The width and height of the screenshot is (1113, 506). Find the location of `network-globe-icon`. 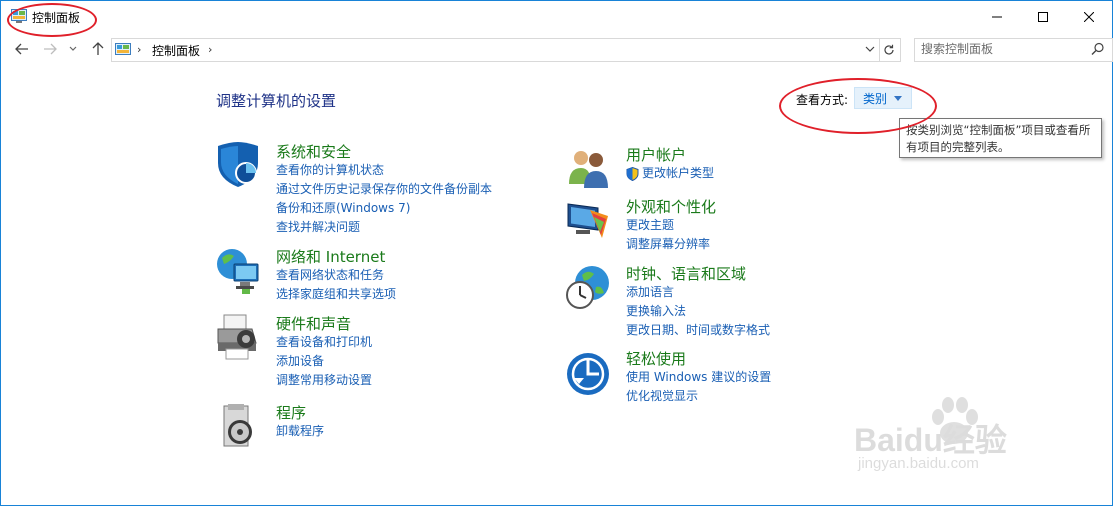

network-globe-icon is located at coordinates (238, 270).